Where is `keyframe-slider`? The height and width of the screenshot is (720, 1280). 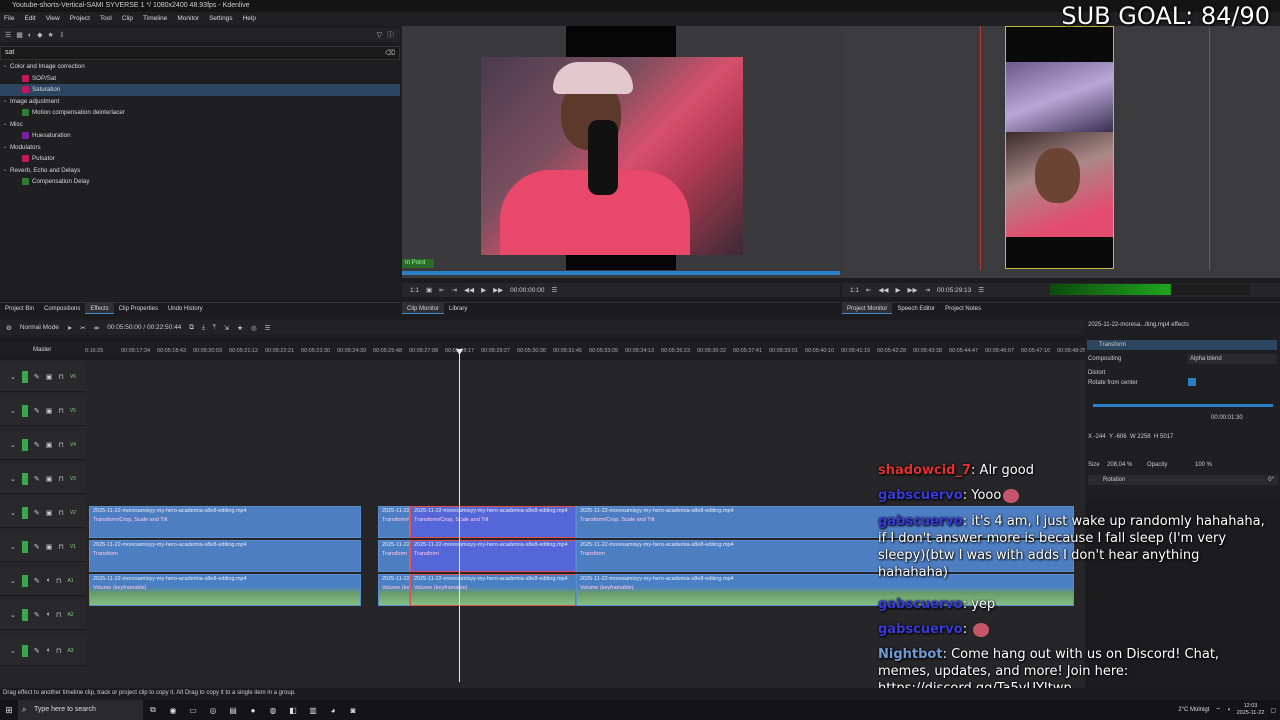 keyframe-slider is located at coordinates (1183, 405).